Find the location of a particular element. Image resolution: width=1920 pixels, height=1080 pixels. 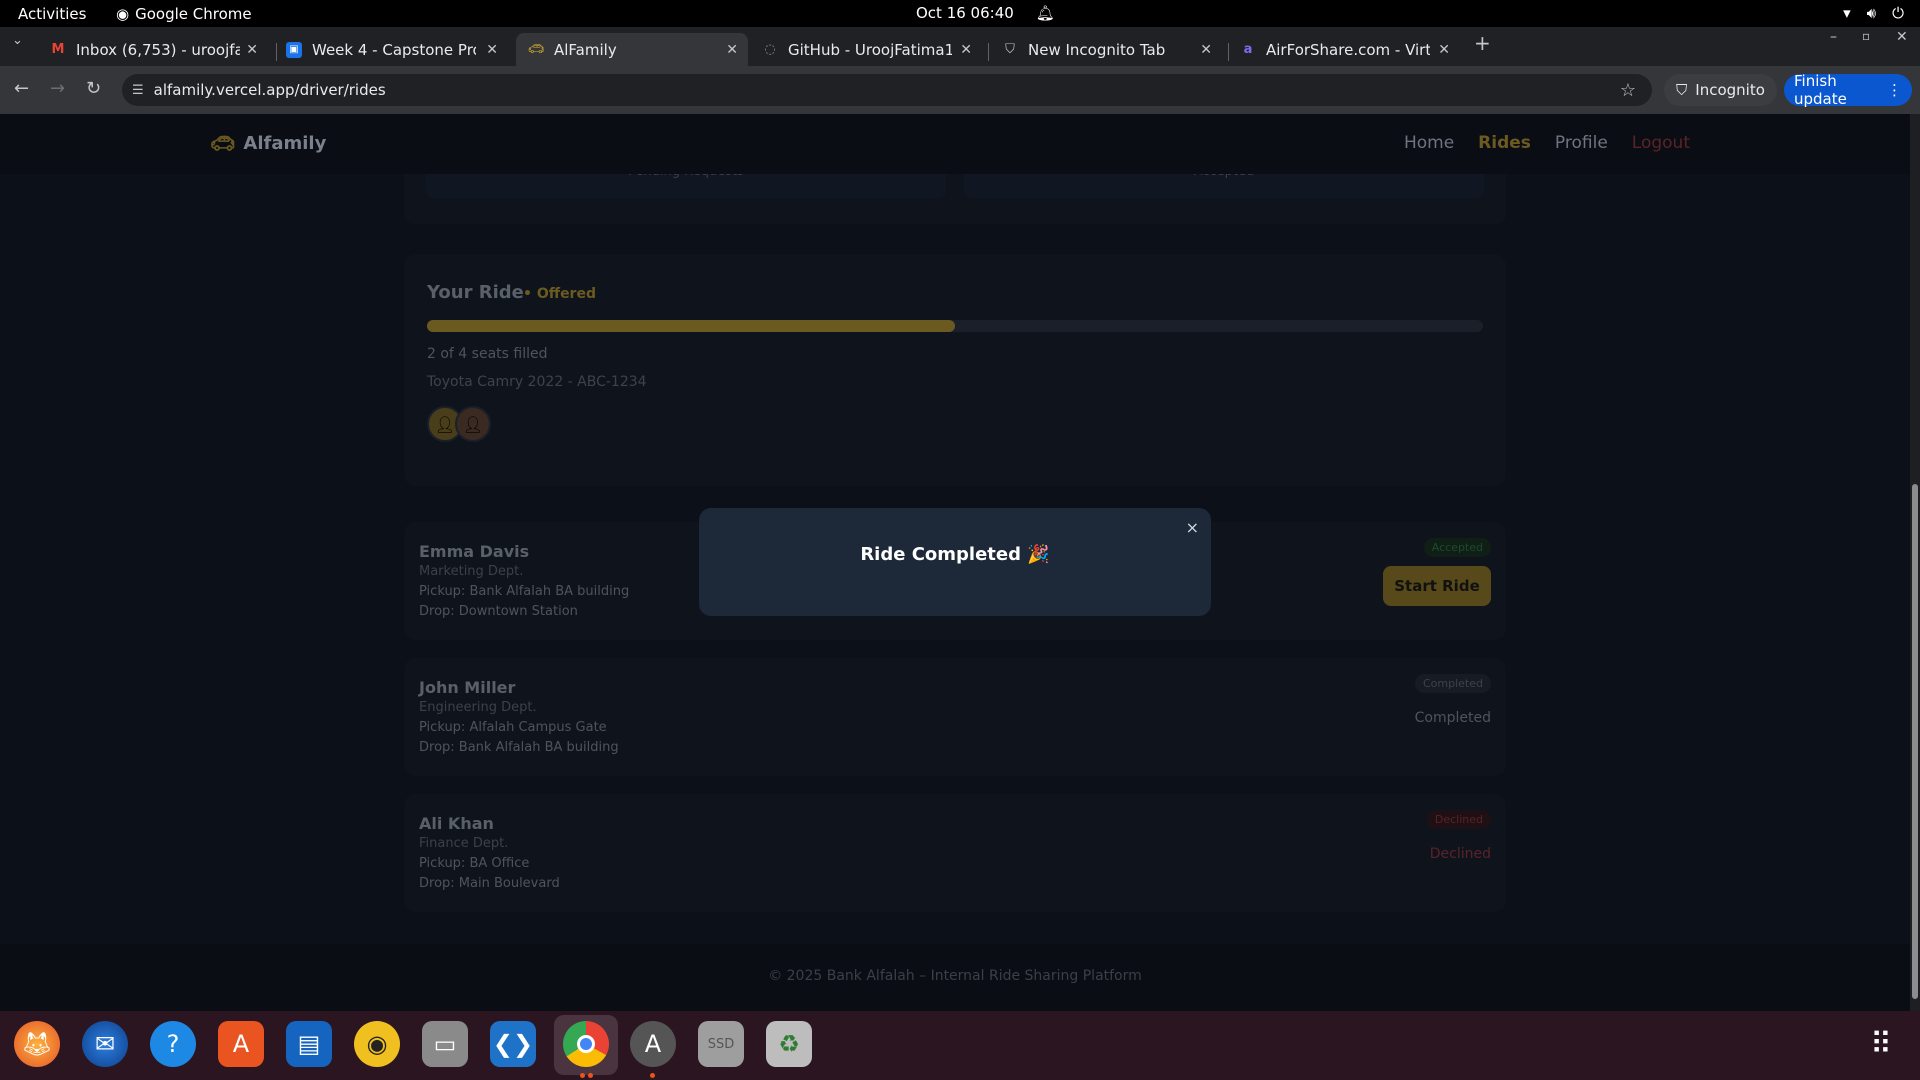

status-badge: Accepted is located at coordinates (1457, 547).